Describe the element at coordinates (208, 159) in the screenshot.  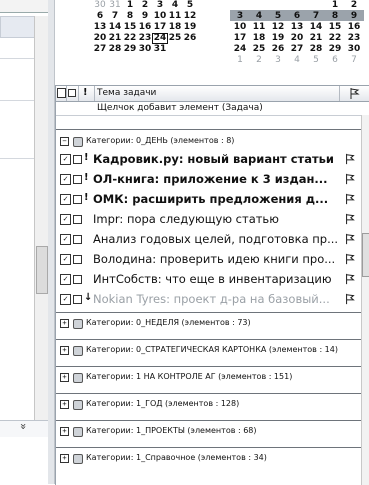
I see `task-row: ✓! Кадровик.ру: новый вариант статьи` at that location.